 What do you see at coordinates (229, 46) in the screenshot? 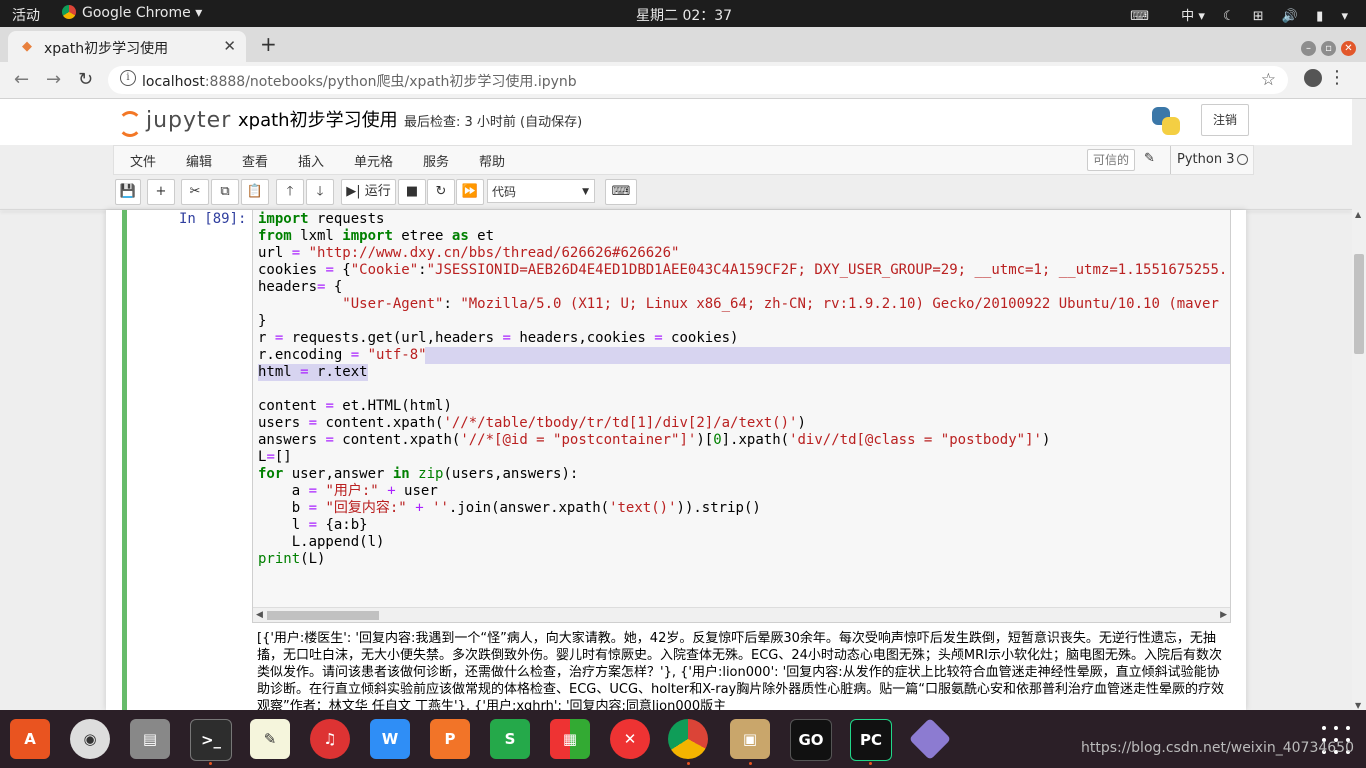
I see `close-icon: ✕` at bounding box center [229, 46].